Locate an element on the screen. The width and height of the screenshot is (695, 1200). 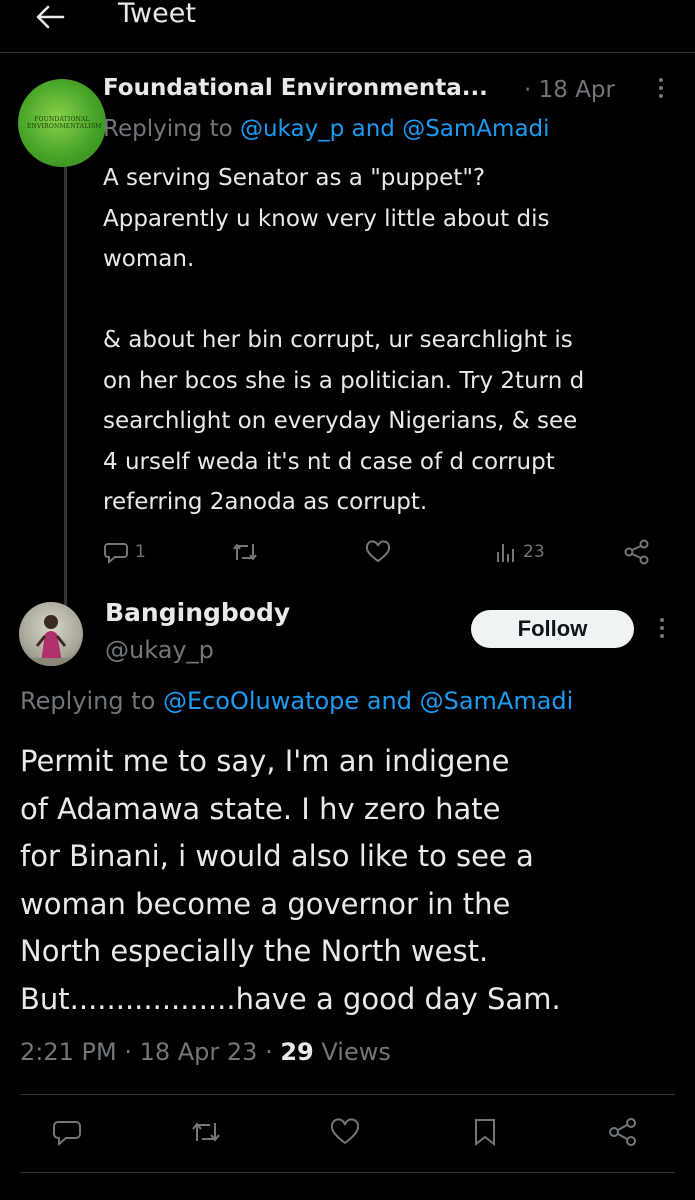
back-button is located at coordinates (50, 17).